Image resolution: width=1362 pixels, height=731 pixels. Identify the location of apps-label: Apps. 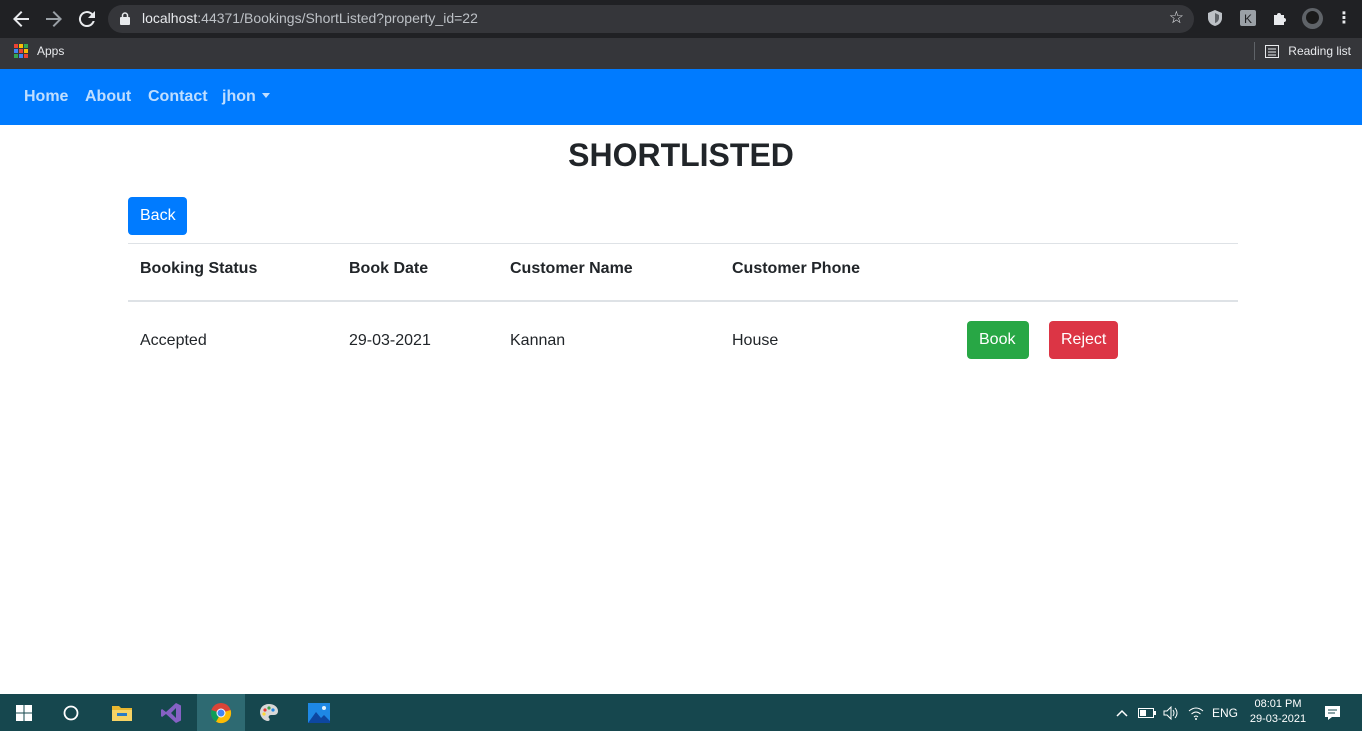
(51, 51).